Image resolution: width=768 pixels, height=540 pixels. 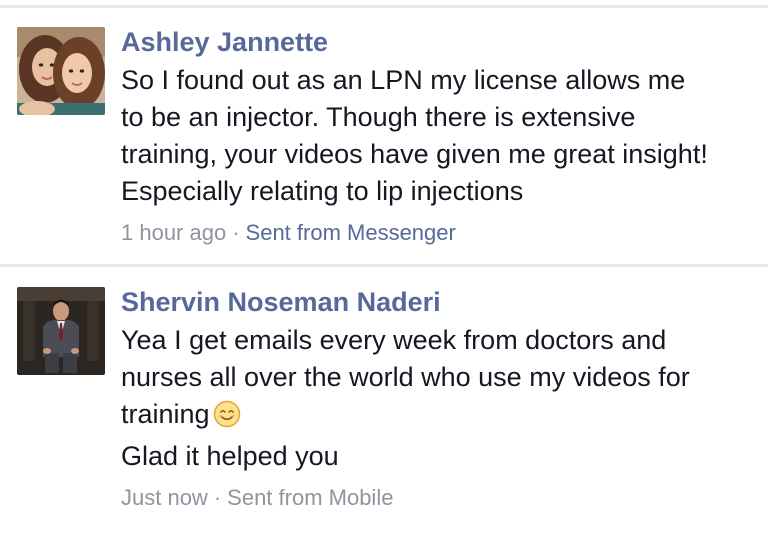 What do you see at coordinates (230, 456) in the screenshot?
I see `message-line: Glad it helped you` at bounding box center [230, 456].